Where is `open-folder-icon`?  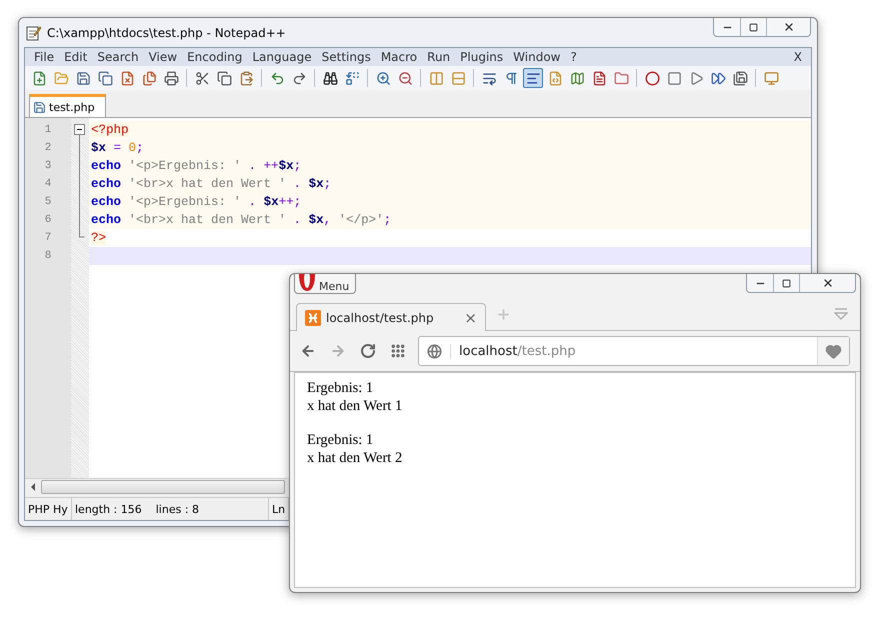 open-folder-icon is located at coordinates (61, 78).